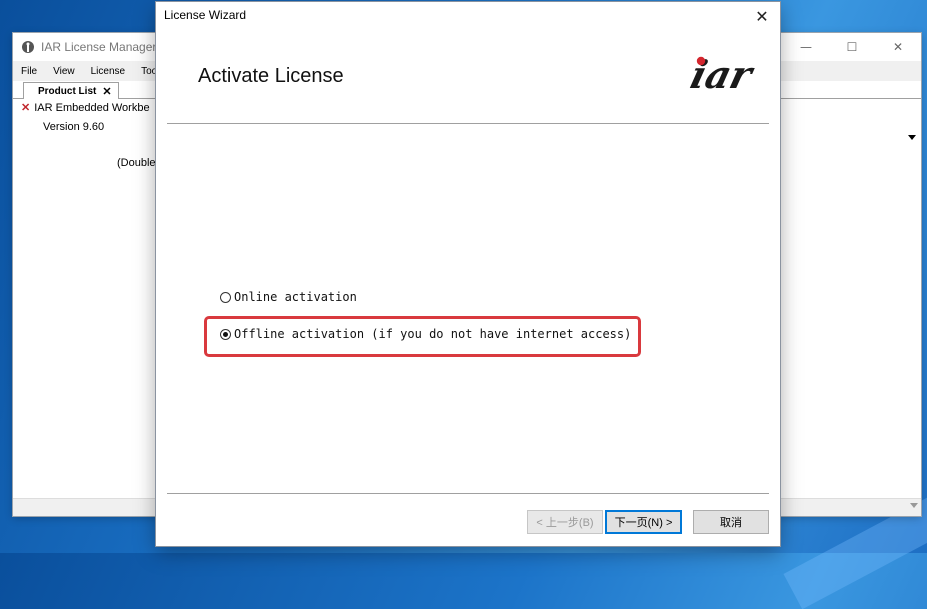  Describe the element at coordinates (136, 163) in the screenshot. I see `product-hint: (Double` at that location.